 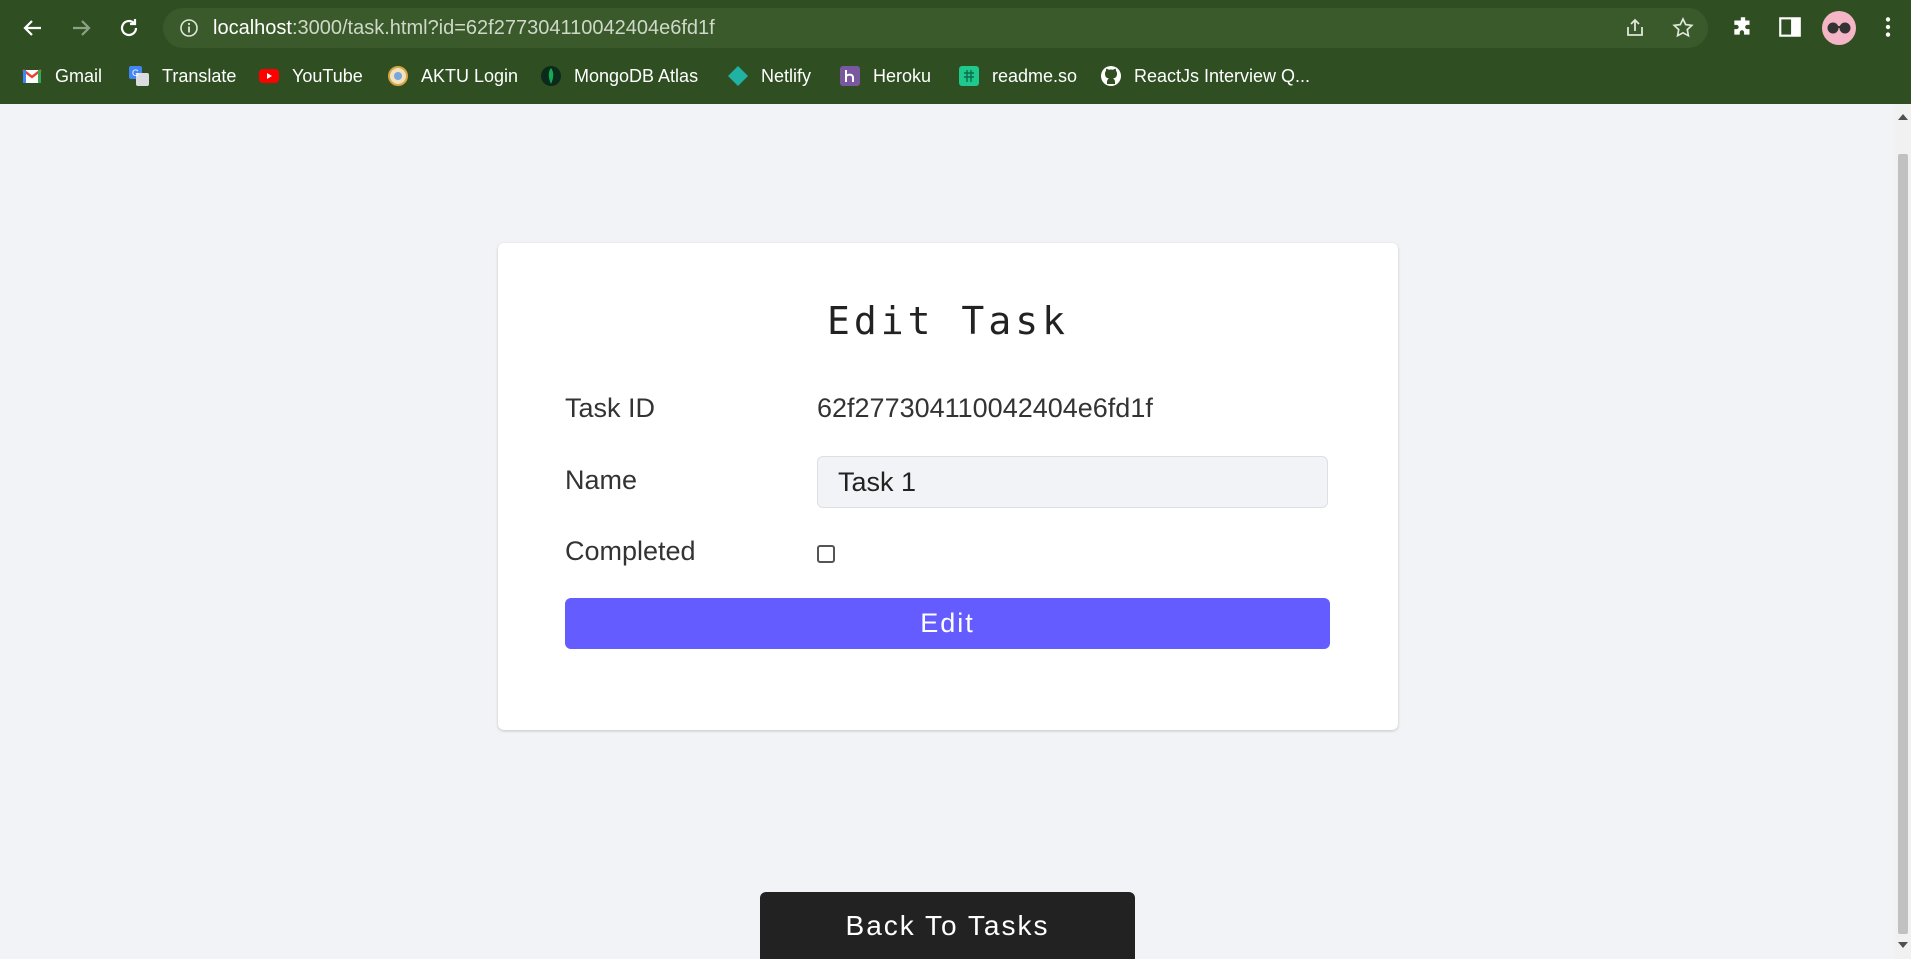 I want to click on info-icon, so click(x=189, y=28).